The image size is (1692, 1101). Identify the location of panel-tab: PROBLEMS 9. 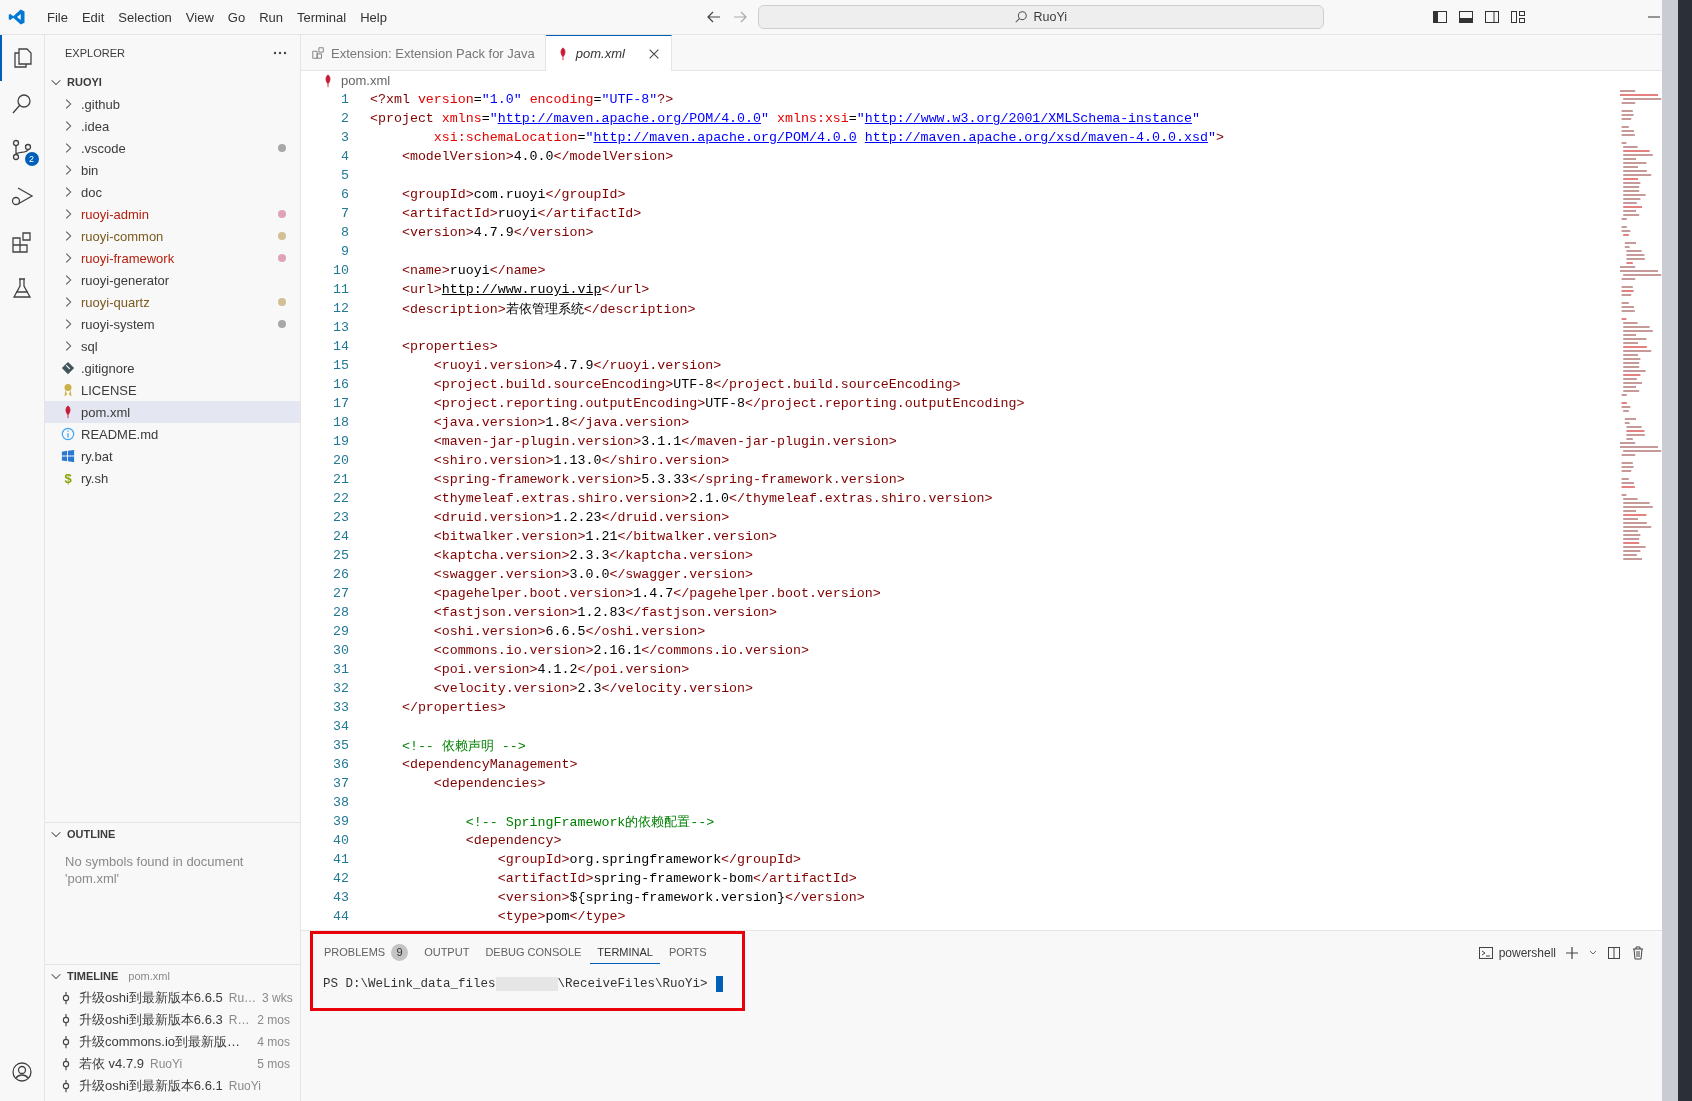
(366, 953).